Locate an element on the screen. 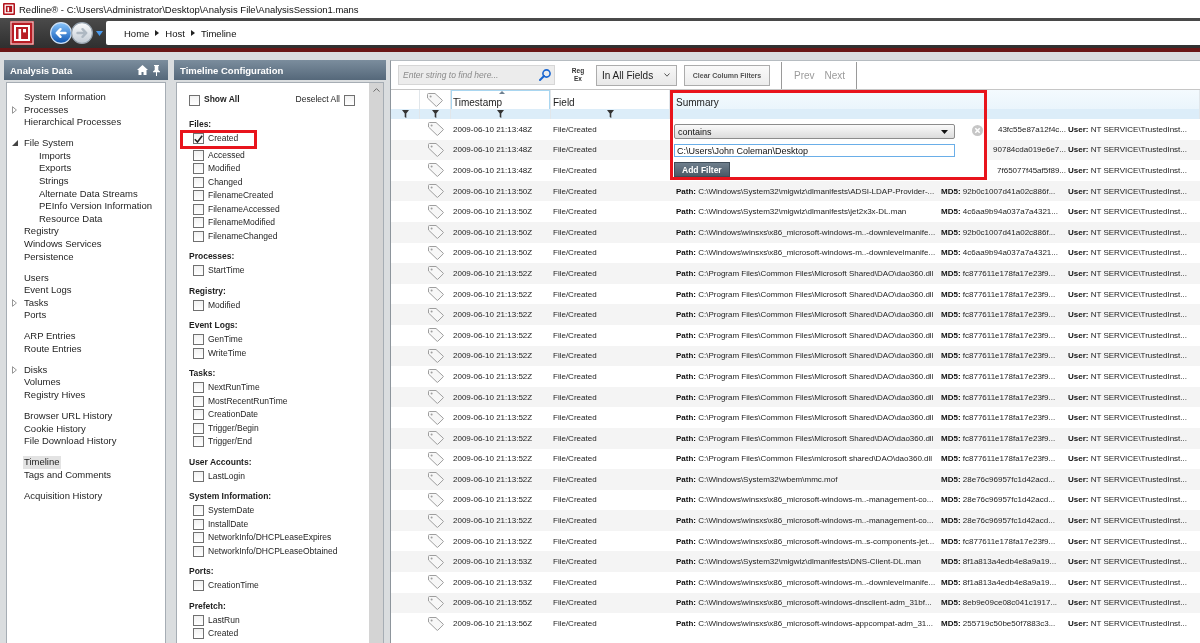 The height and width of the screenshot is (643, 1200). tree-item: Ports is located at coordinates (35, 315).